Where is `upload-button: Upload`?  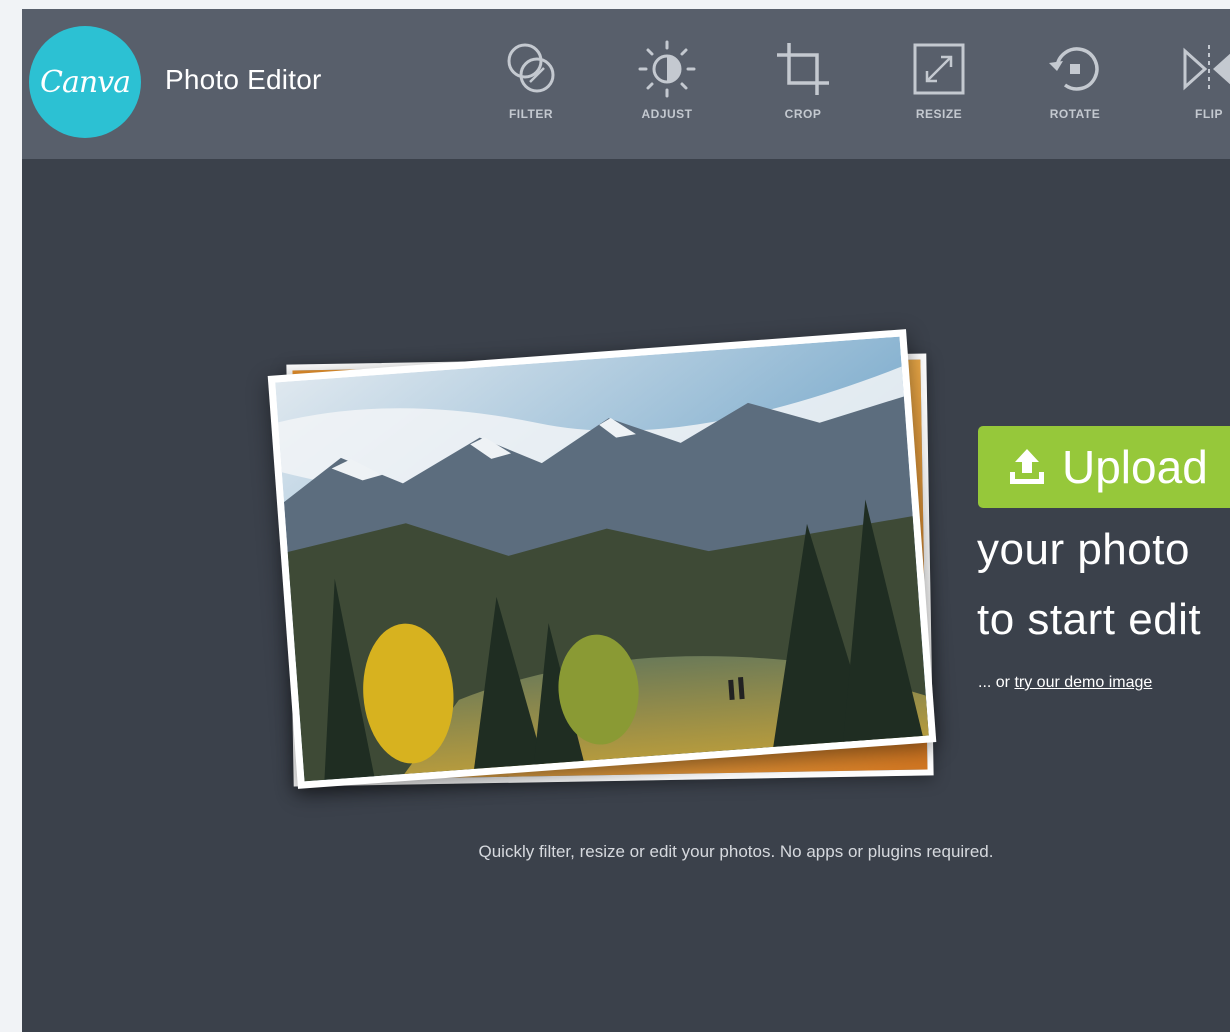
upload-button: Upload is located at coordinates (1104, 467).